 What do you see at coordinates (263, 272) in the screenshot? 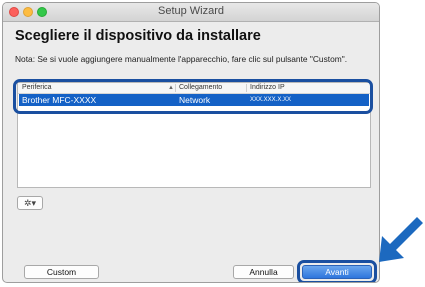
I see `cancel-button: Annulla` at bounding box center [263, 272].